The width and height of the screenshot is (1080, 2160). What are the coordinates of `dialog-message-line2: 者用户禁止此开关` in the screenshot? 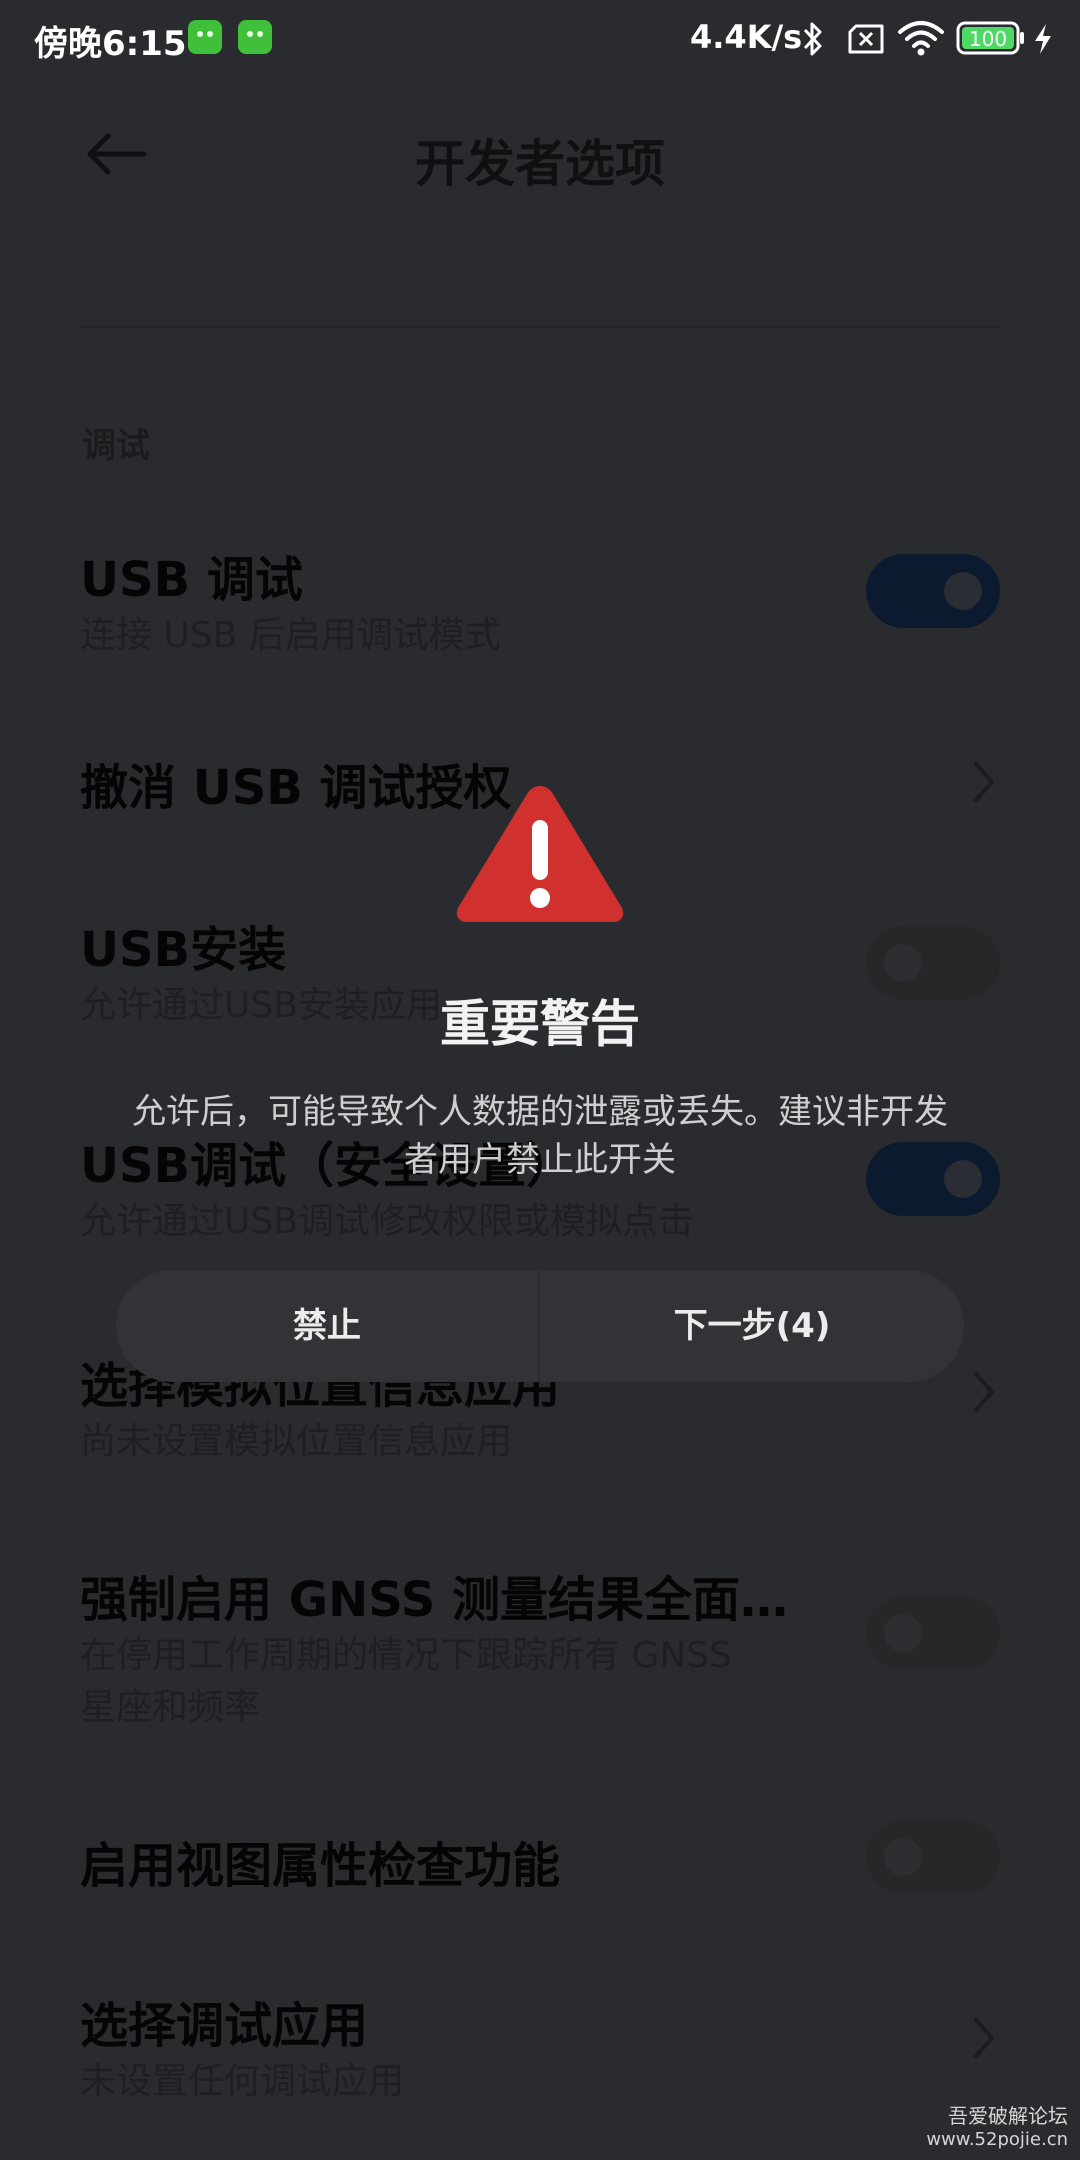 It's located at (540, 1160).